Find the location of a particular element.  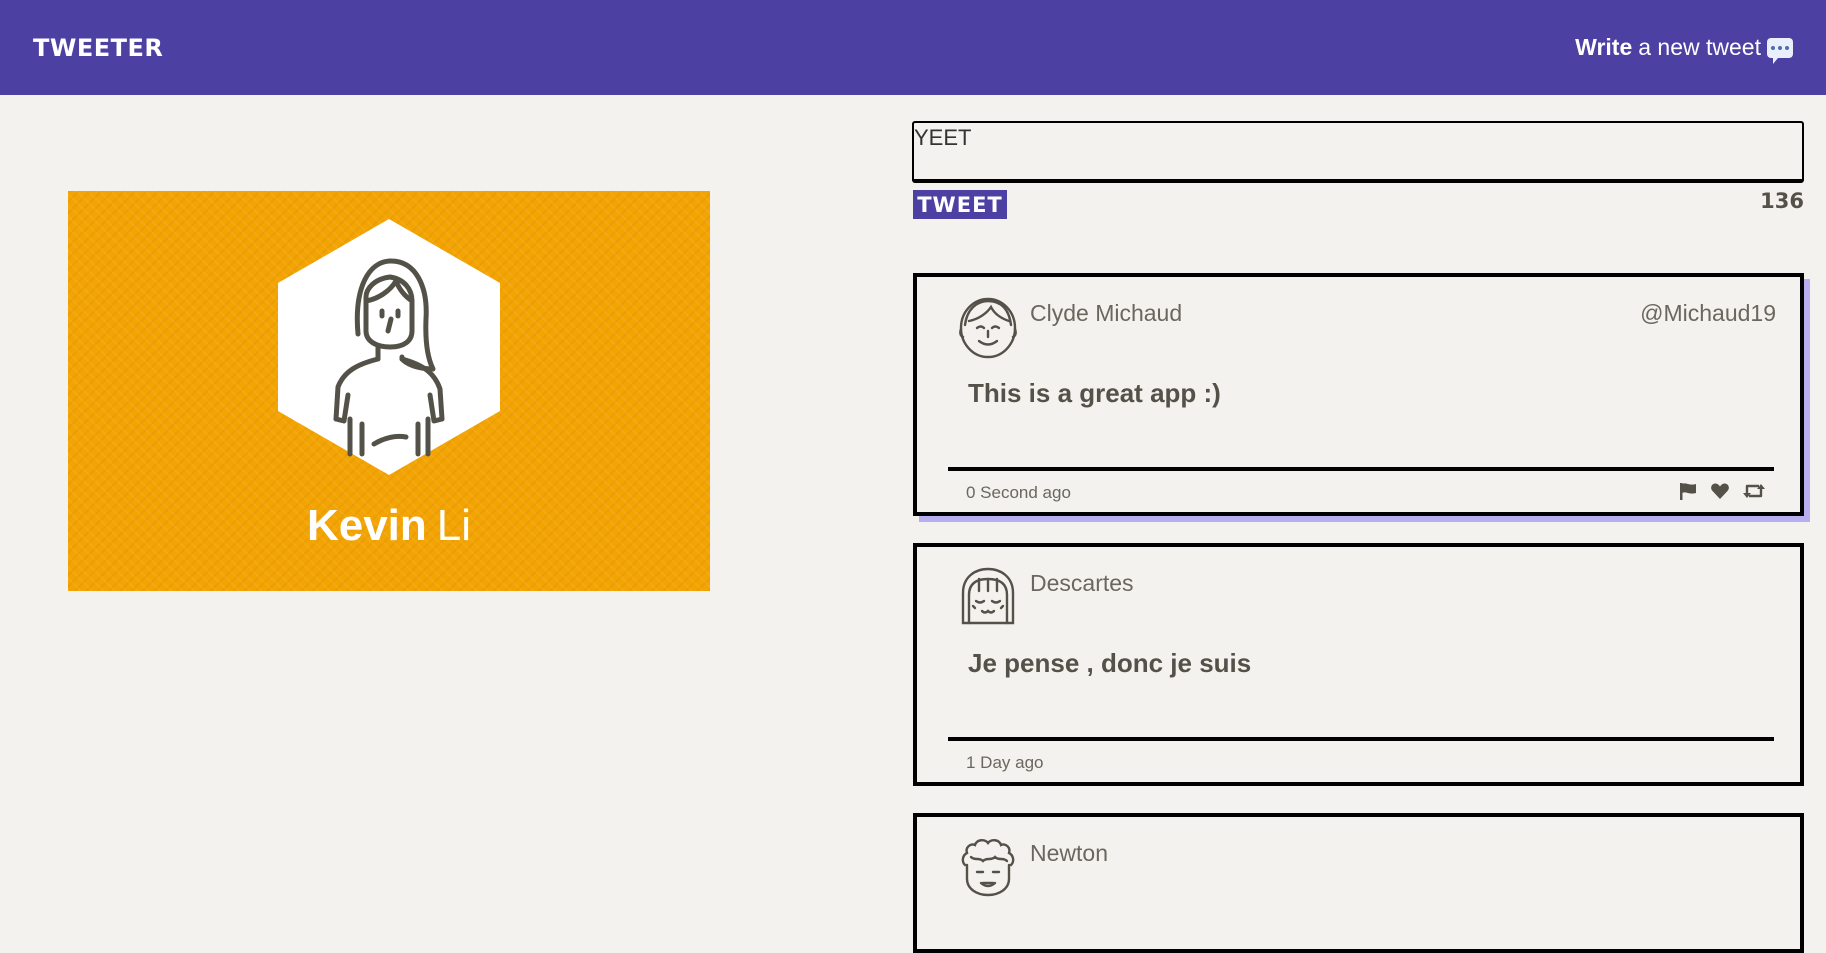

profile-name: Kevin Li is located at coordinates (389, 526).